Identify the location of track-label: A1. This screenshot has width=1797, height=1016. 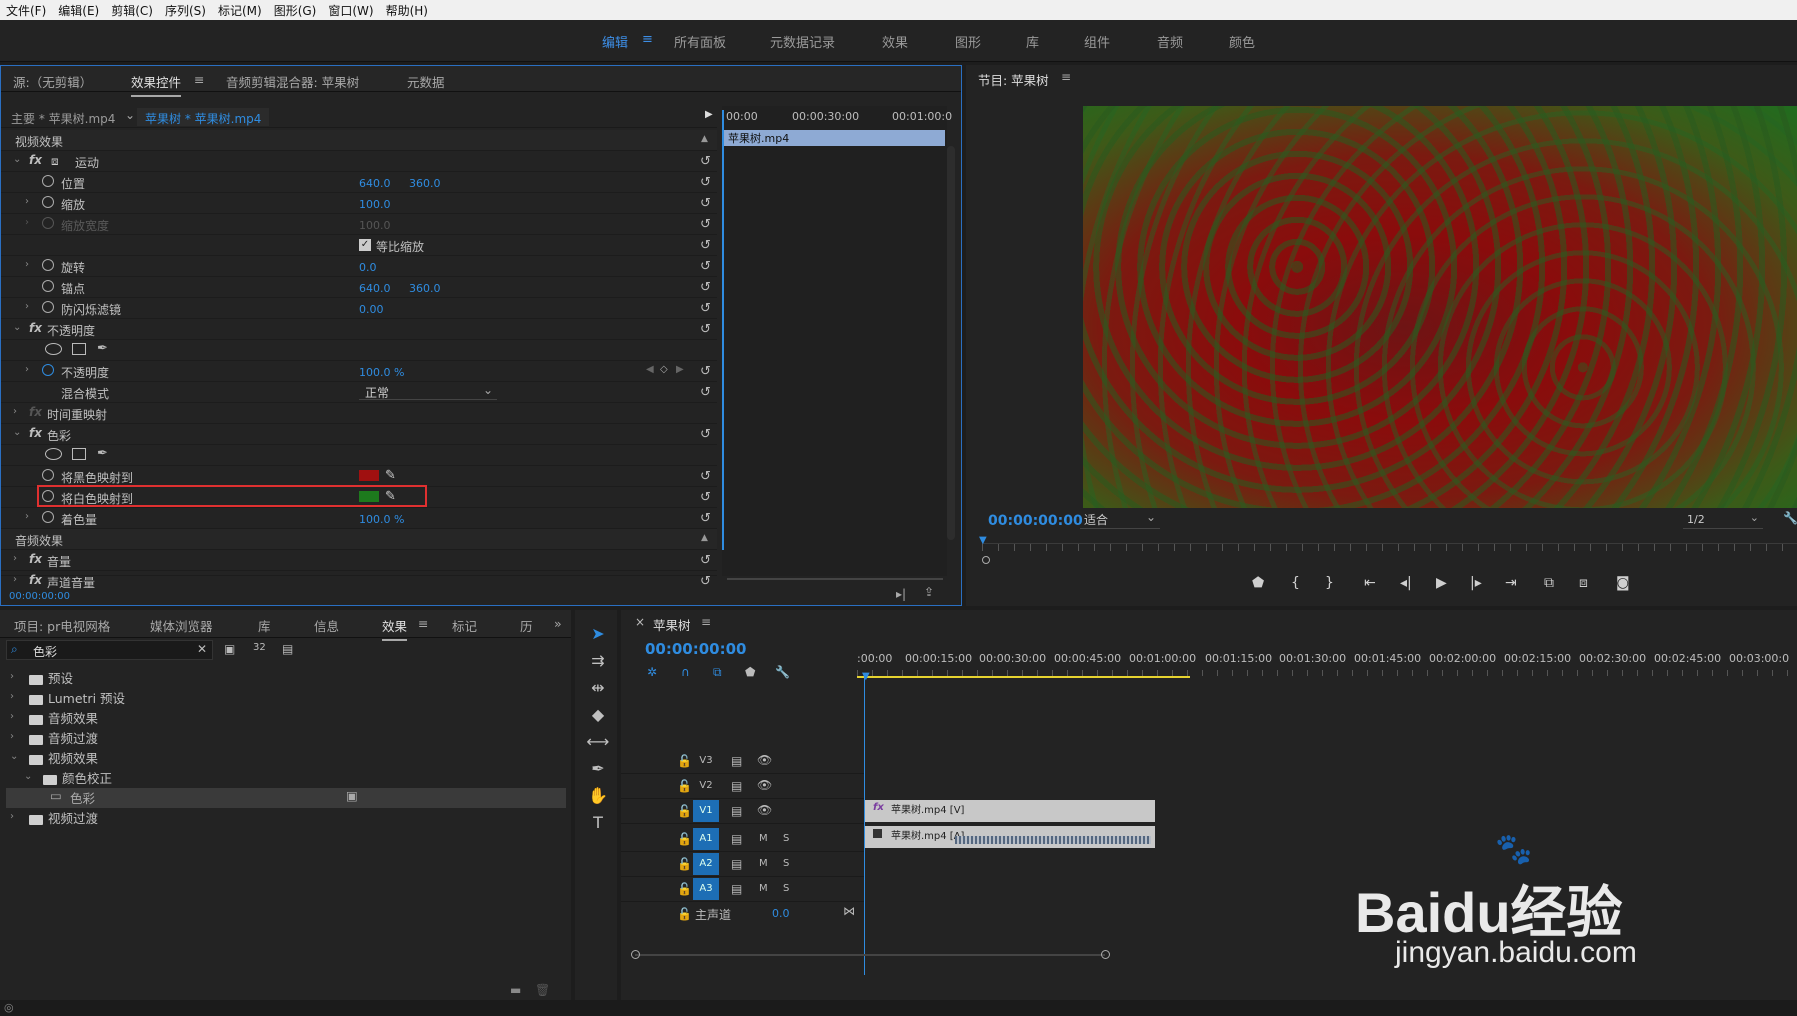
(706, 839).